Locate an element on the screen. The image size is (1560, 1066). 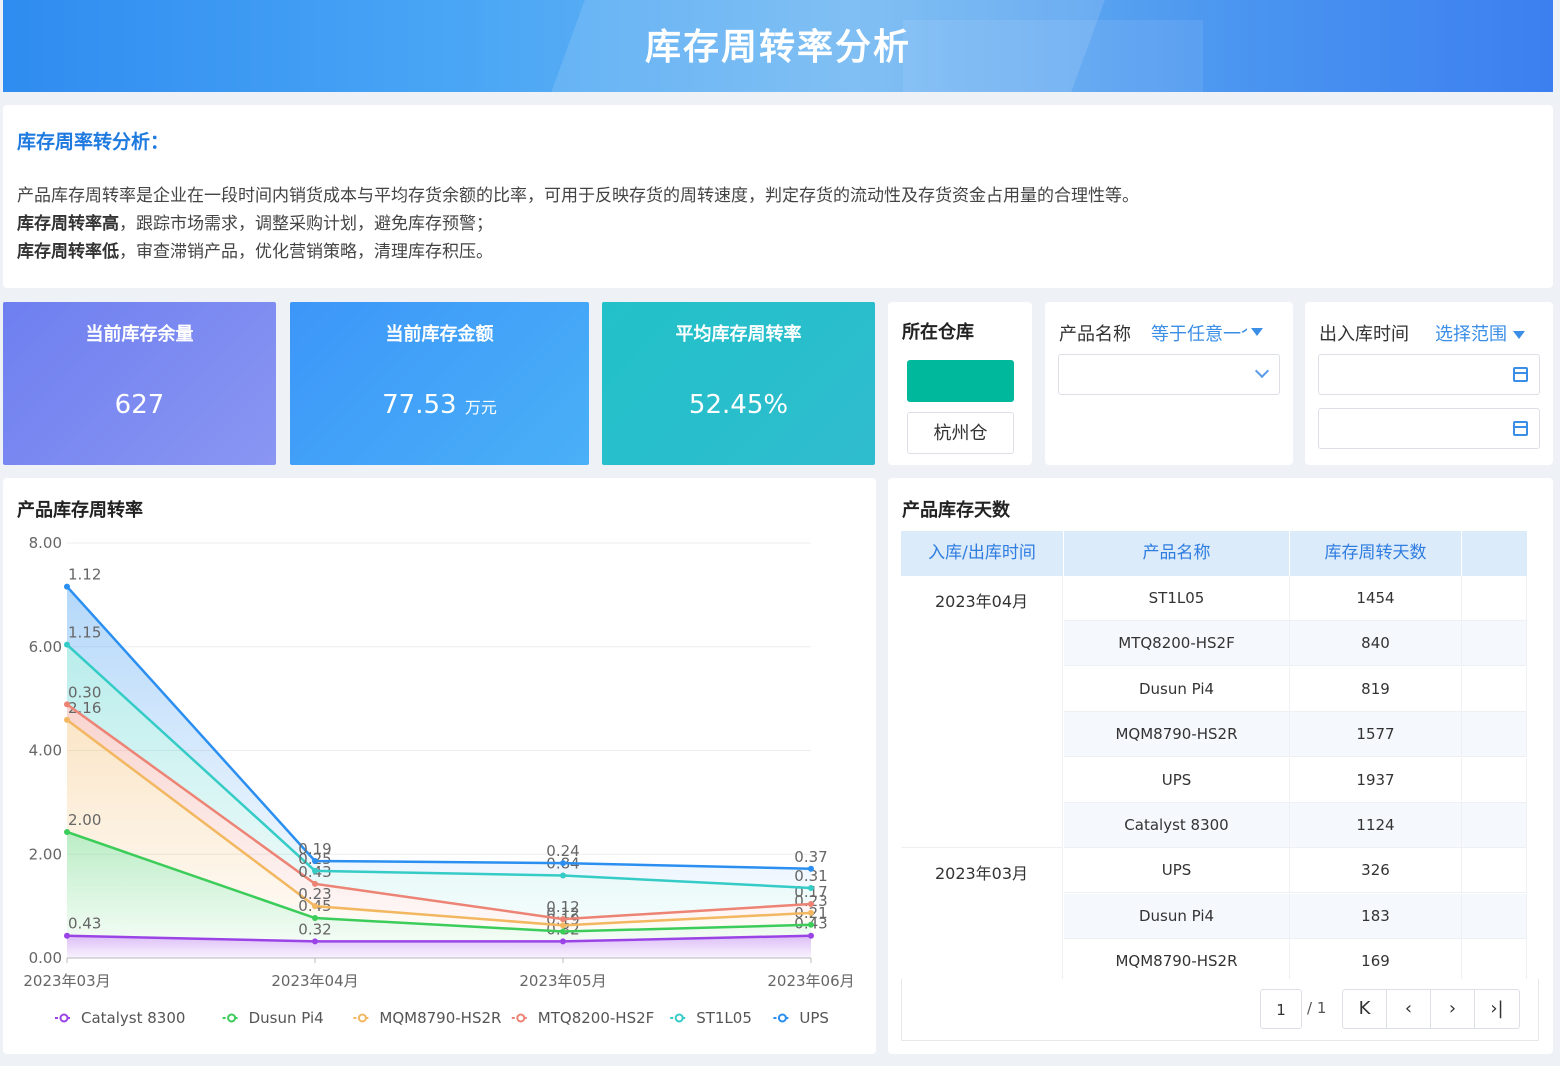
table-row: MTQ8200-HS2F 840 is located at coordinates (1214, 644).